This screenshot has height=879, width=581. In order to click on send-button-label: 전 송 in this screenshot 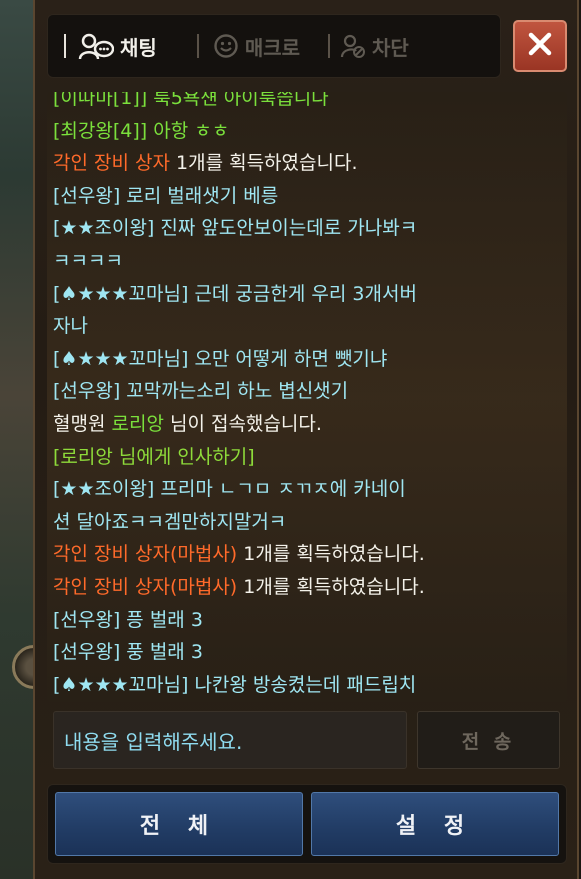, I will do `click(488, 741)`.